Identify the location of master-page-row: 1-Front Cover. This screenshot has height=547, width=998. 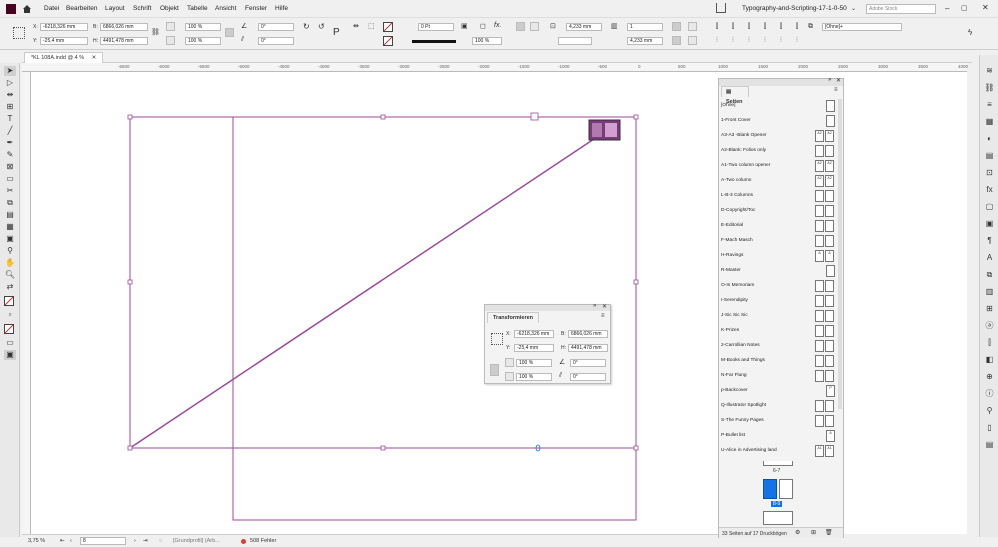
(778, 121).